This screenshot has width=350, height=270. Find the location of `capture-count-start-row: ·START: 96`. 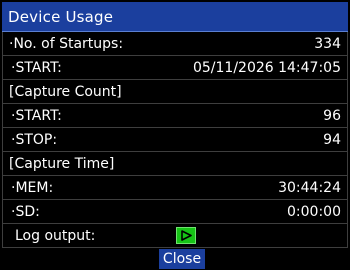

capture-count-start-row: ·START: 96 is located at coordinates (175, 116).